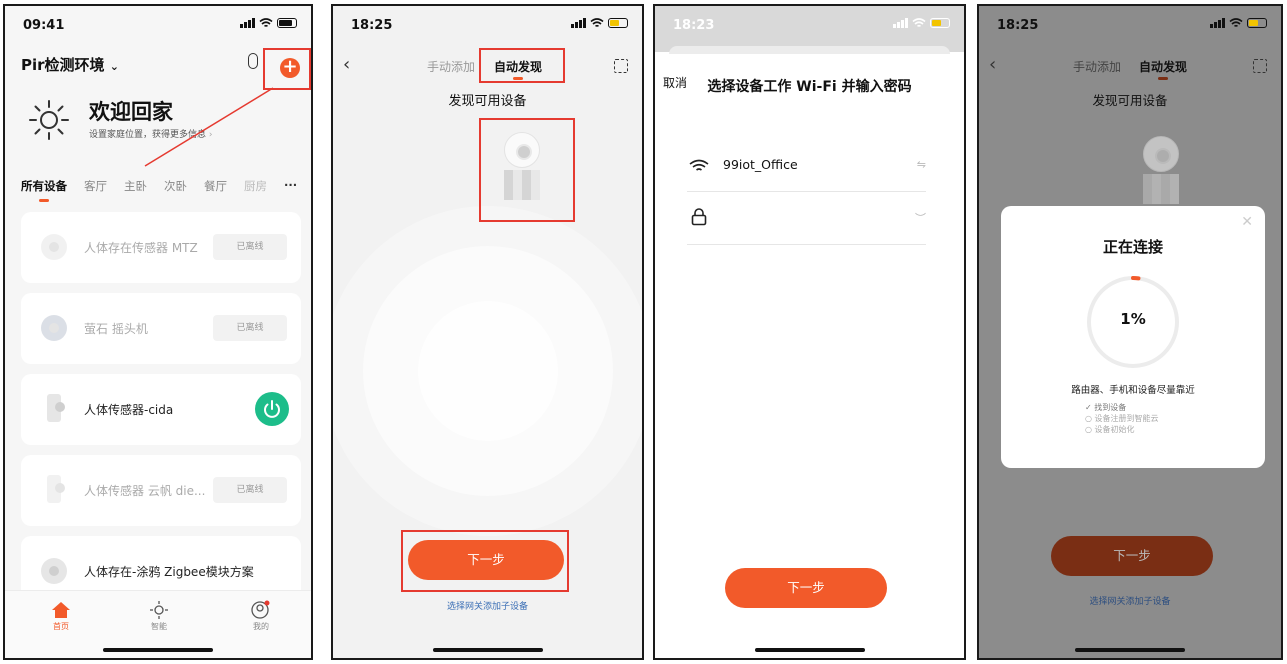 This screenshot has height=664, width=1287. What do you see at coordinates (1133, 319) in the screenshot?
I see `progress-percent: 1%` at bounding box center [1133, 319].